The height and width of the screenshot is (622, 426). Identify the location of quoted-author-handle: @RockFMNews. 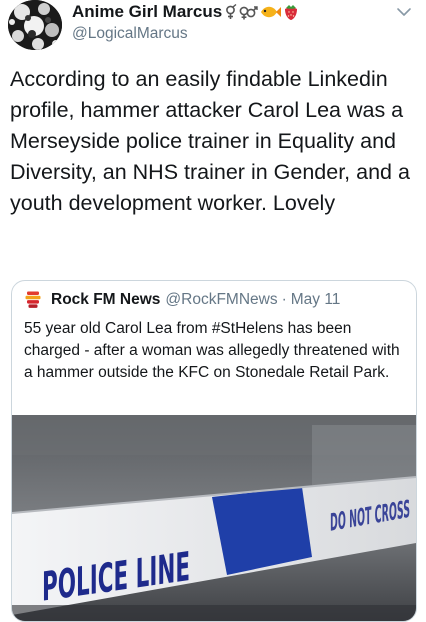
(221, 299).